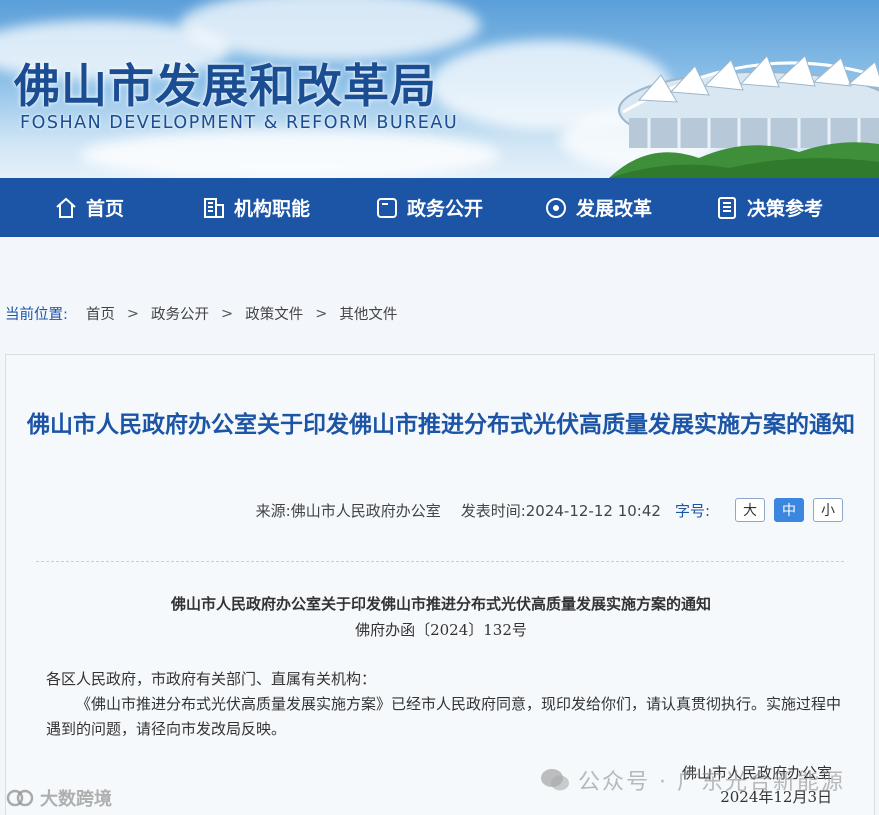  I want to click on divider, so click(440, 561).